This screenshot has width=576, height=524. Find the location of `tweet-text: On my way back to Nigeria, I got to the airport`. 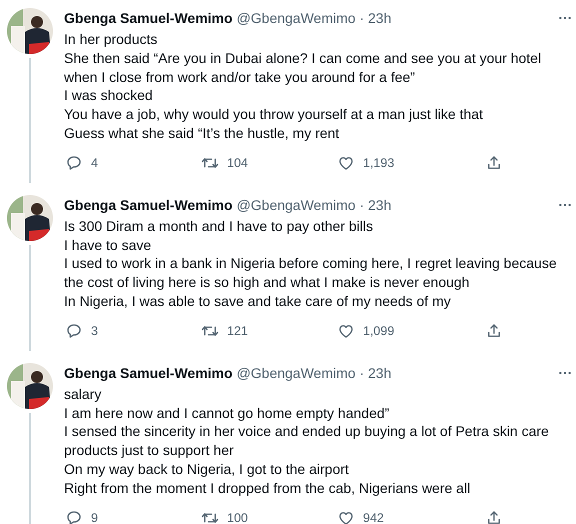

tweet-text: On my way back to Nigeria, I got to the airport is located at coordinates (207, 469).